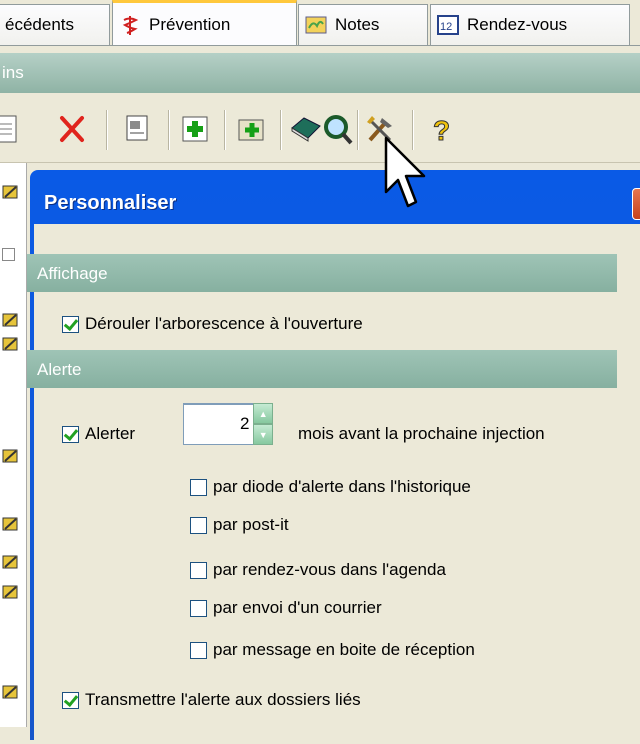  What do you see at coordinates (59, 369) in the screenshot?
I see `group-title: Alerte` at bounding box center [59, 369].